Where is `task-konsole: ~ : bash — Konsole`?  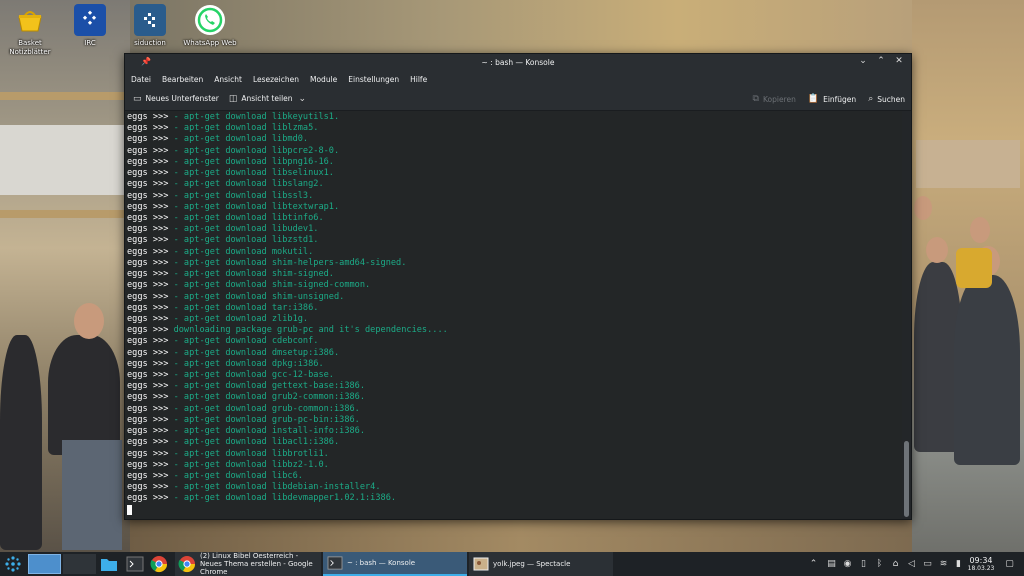
task-konsole: ~ : bash — Konsole is located at coordinates (395, 564).